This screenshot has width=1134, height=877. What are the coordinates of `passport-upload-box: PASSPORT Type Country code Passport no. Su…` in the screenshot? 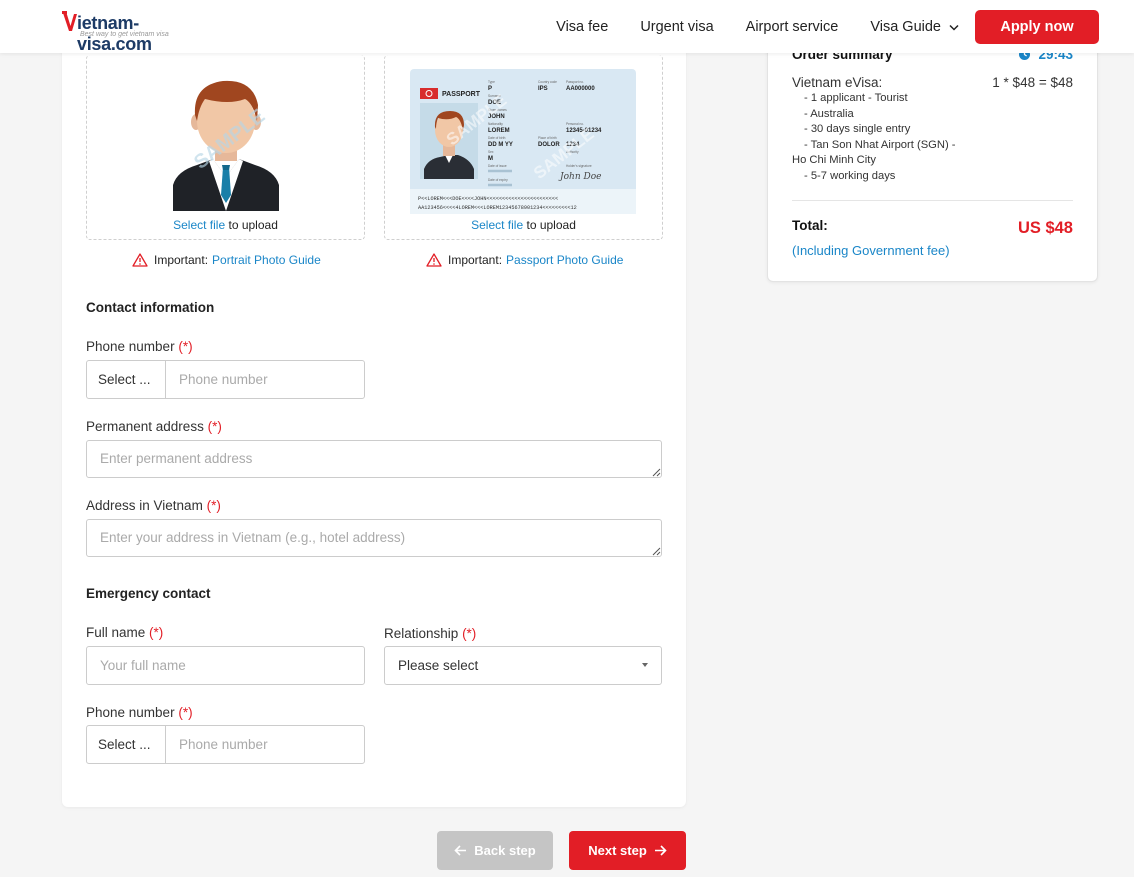 It's located at (523, 147).